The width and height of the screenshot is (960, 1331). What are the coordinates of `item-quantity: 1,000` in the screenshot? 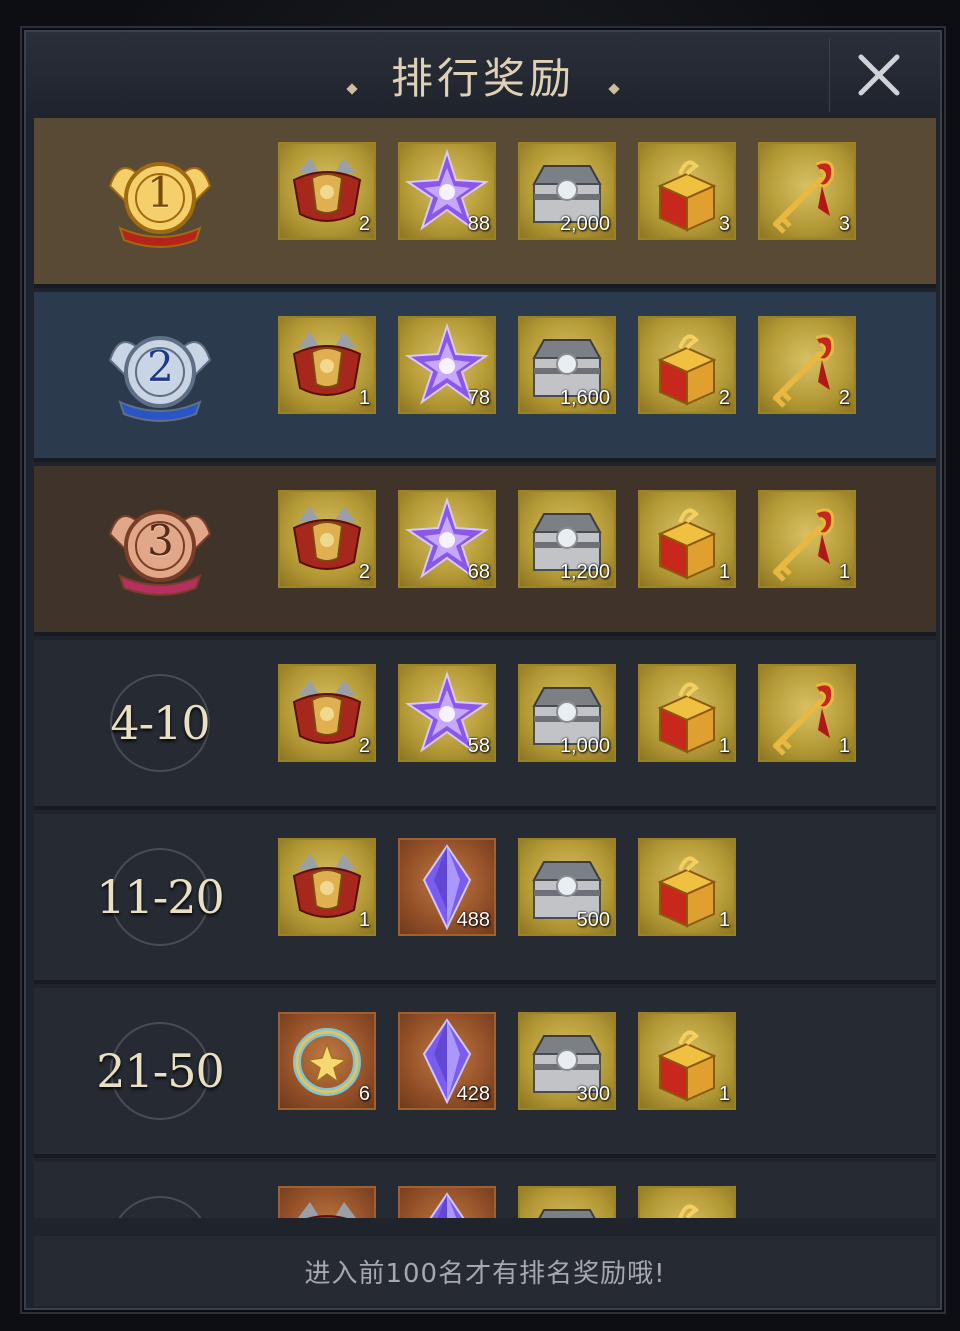 It's located at (584, 746).